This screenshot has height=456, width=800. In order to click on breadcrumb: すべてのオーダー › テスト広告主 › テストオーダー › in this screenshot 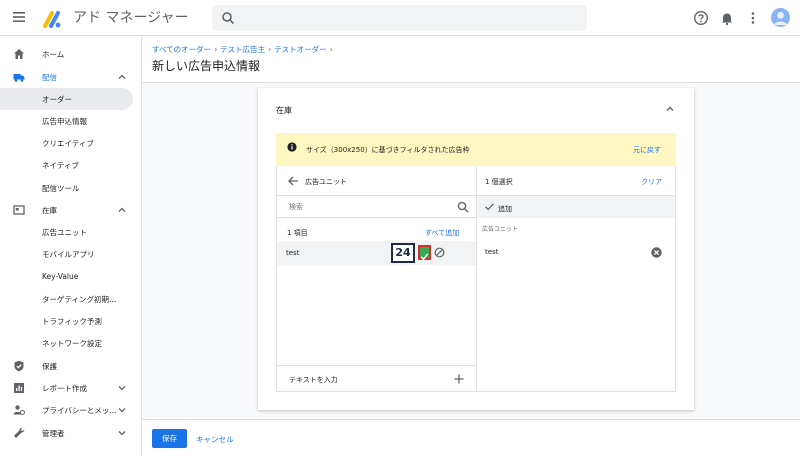, I will do `click(244, 49)`.